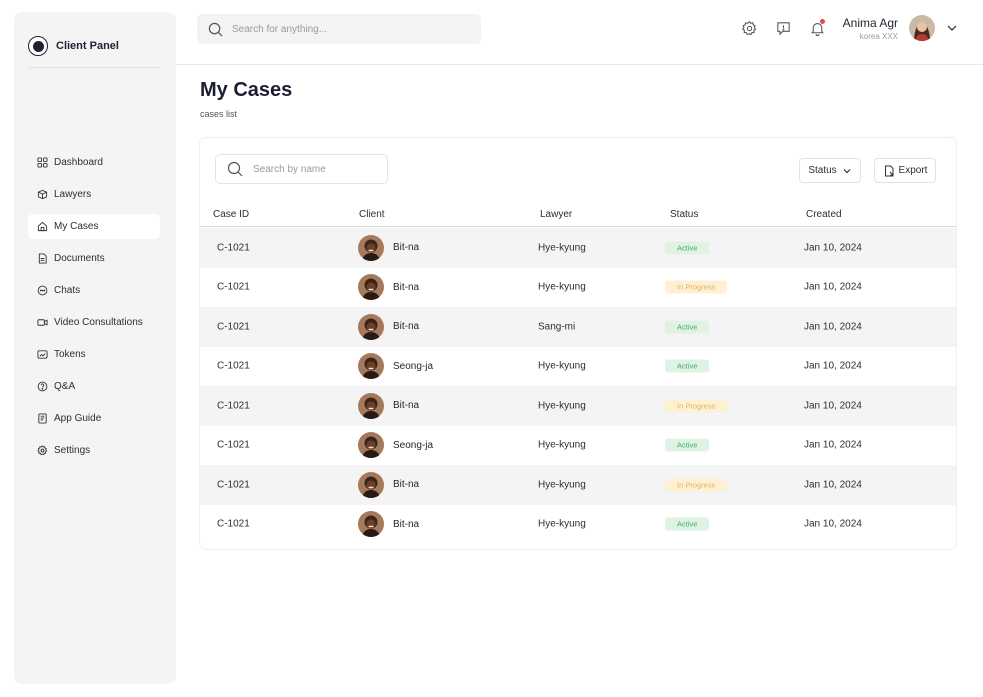 The height and width of the screenshot is (697, 983). What do you see at coordinates (556, 214) in the screenshot?
I see `column-header-lawyer: Lawyer` at bounding box center [556, 214].